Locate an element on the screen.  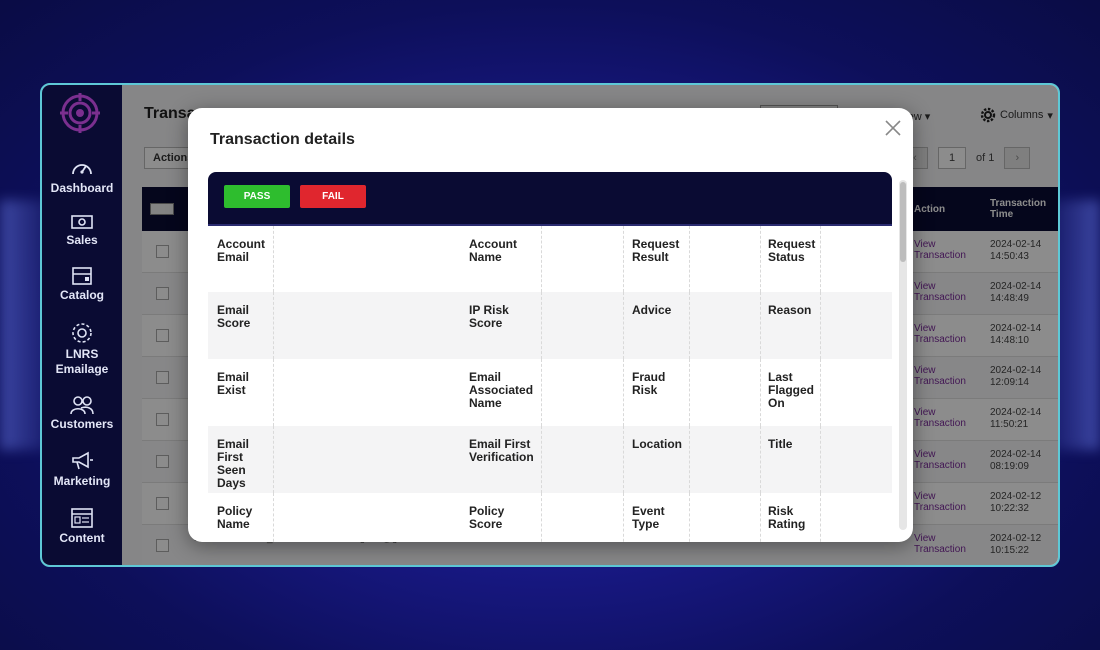
catalog-icon is located at coordinates (82, 276).